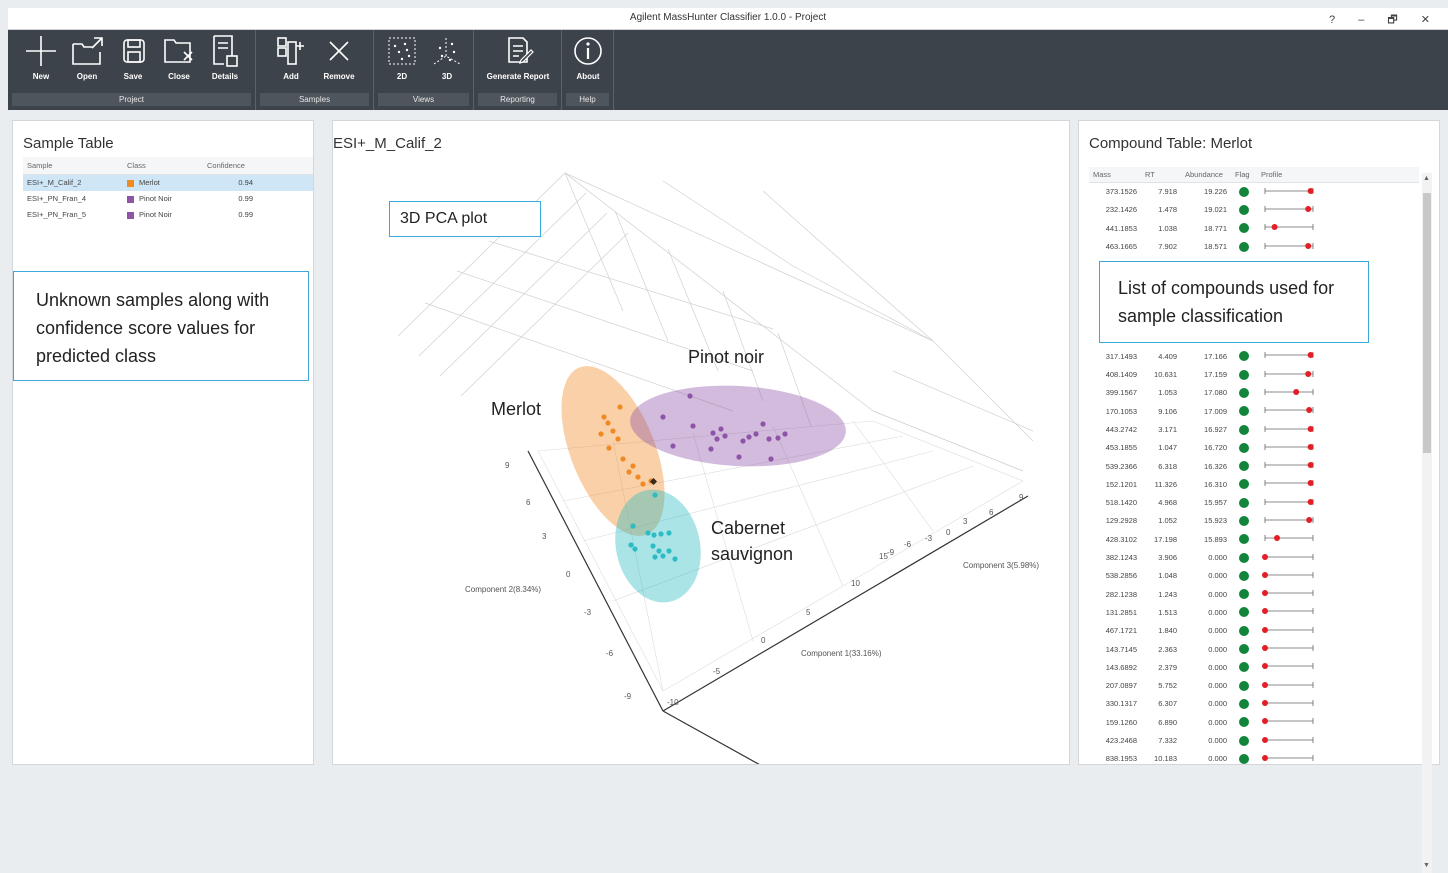  Describe the element at coordinates (1397, 20) in the screenshot. I see `restore-icon: 🗗` at that location.